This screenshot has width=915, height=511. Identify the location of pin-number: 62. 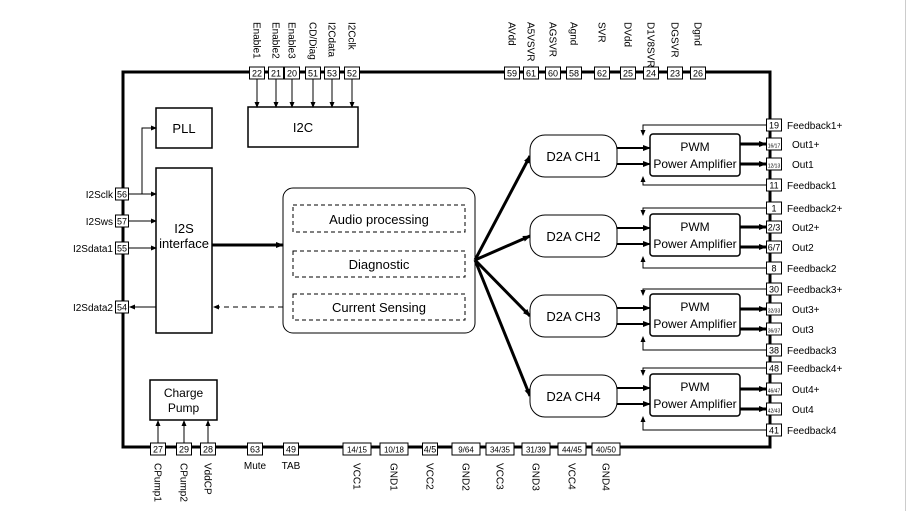
(602, 74).